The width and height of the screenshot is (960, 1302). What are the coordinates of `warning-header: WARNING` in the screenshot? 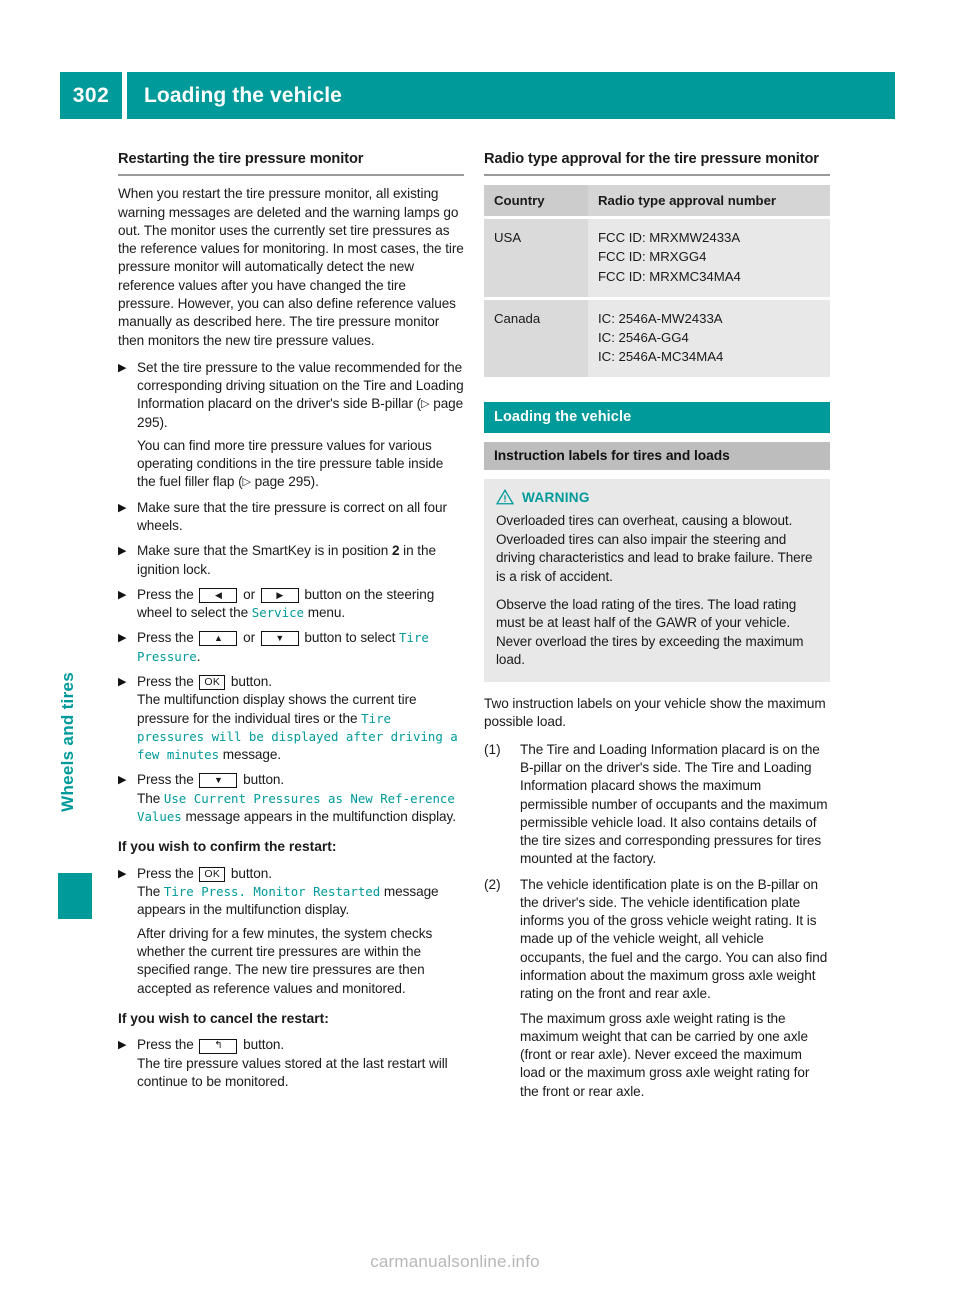 It's located at (657, 497).